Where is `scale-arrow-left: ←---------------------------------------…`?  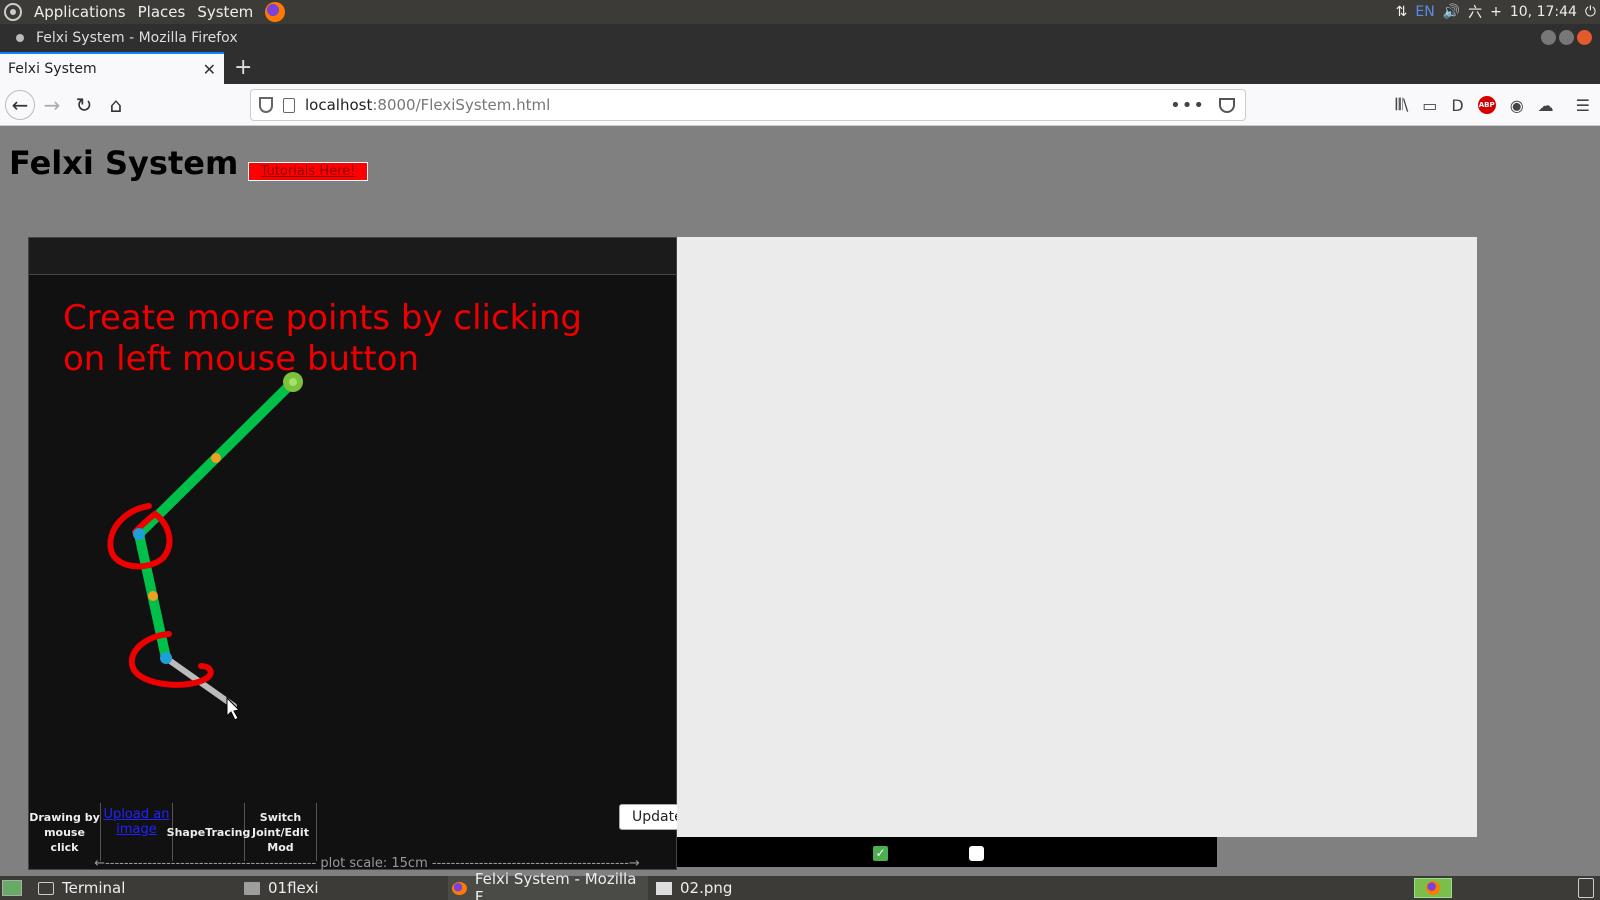 scale-arrow-left: ←---------------------------------------… is located at coordinates (207, 863).